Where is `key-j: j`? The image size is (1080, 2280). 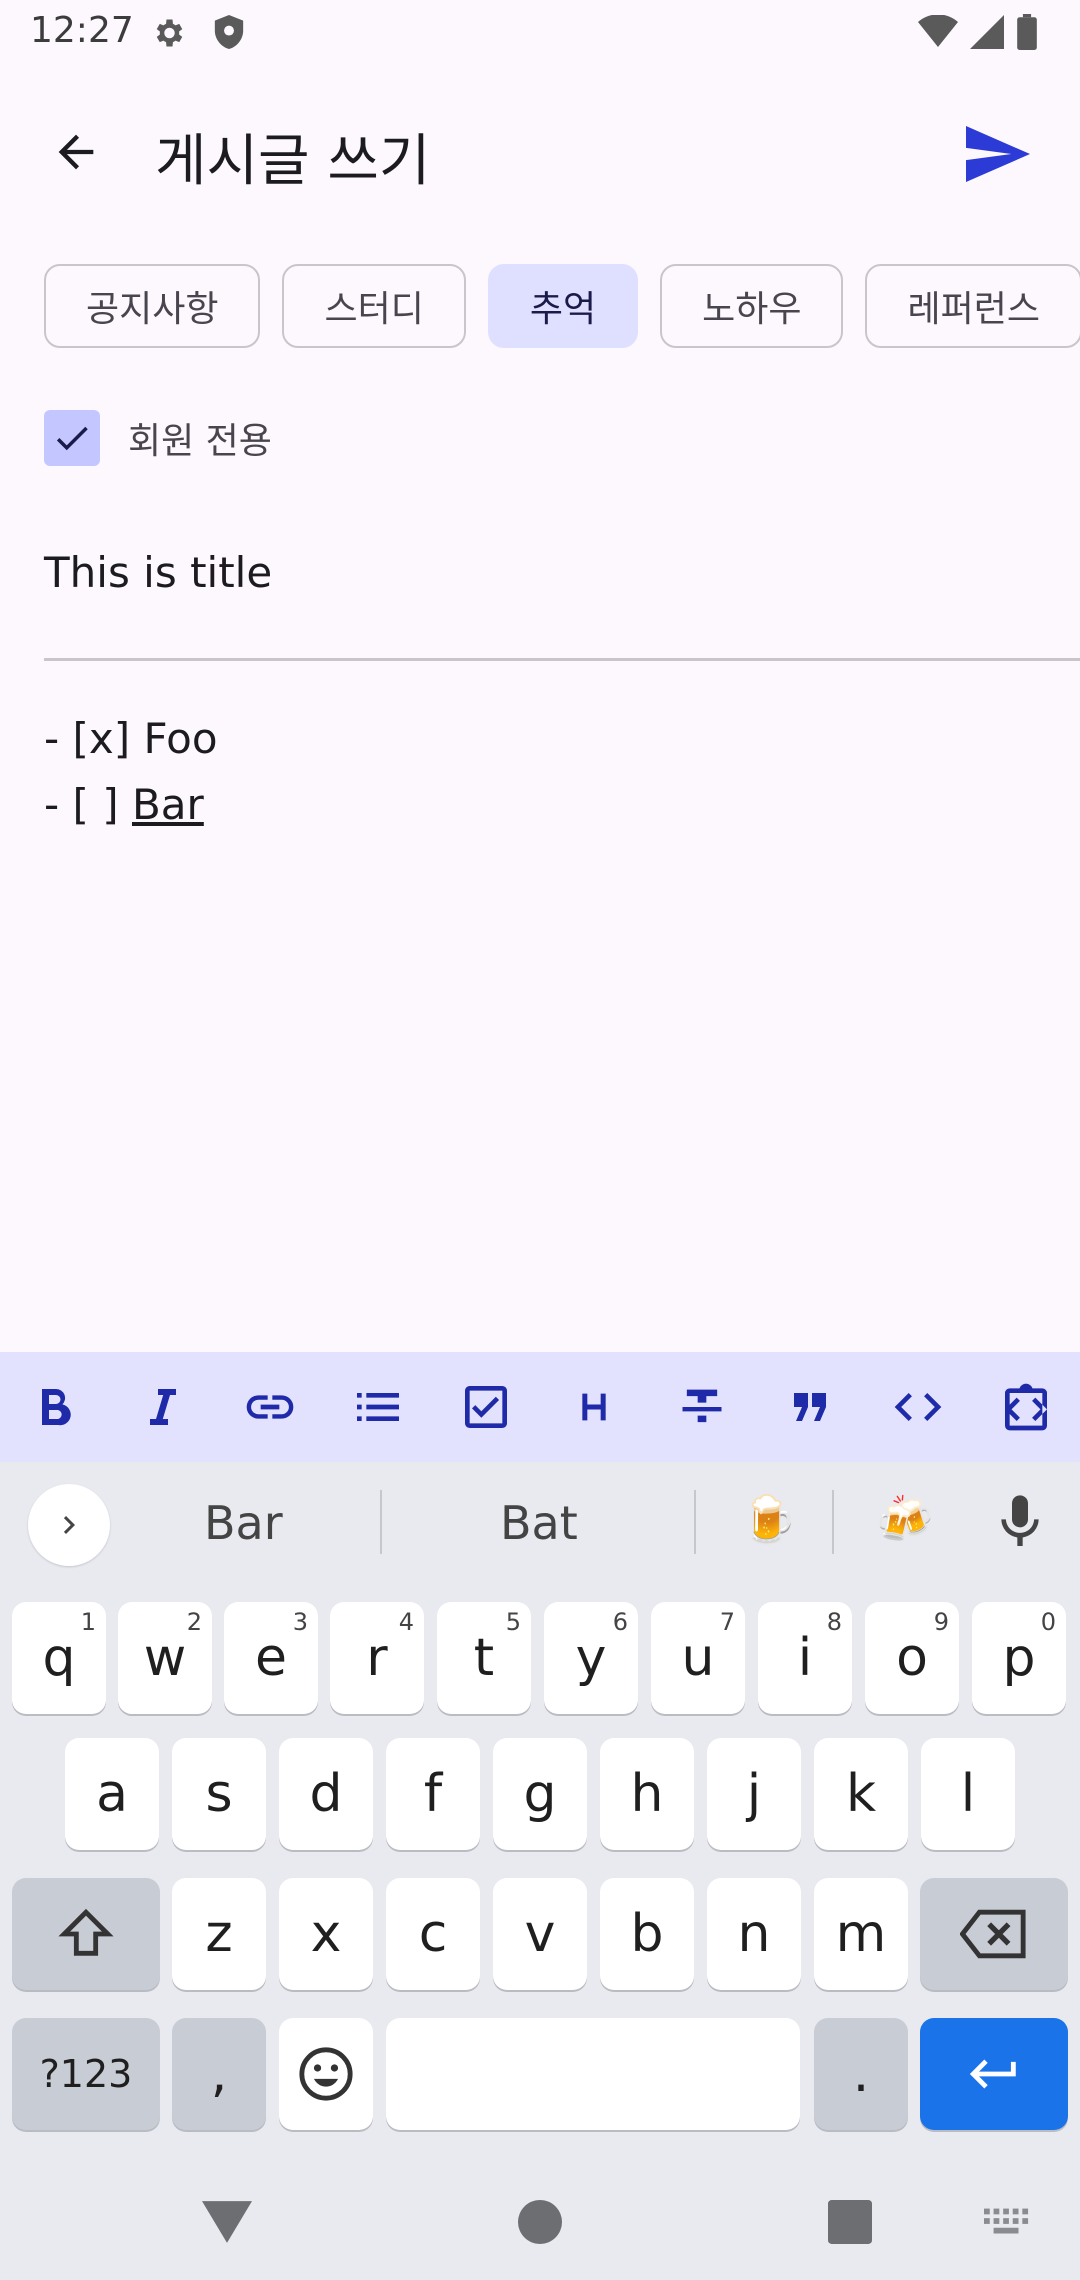 key-j: j is located at coordinates (754, 1794).